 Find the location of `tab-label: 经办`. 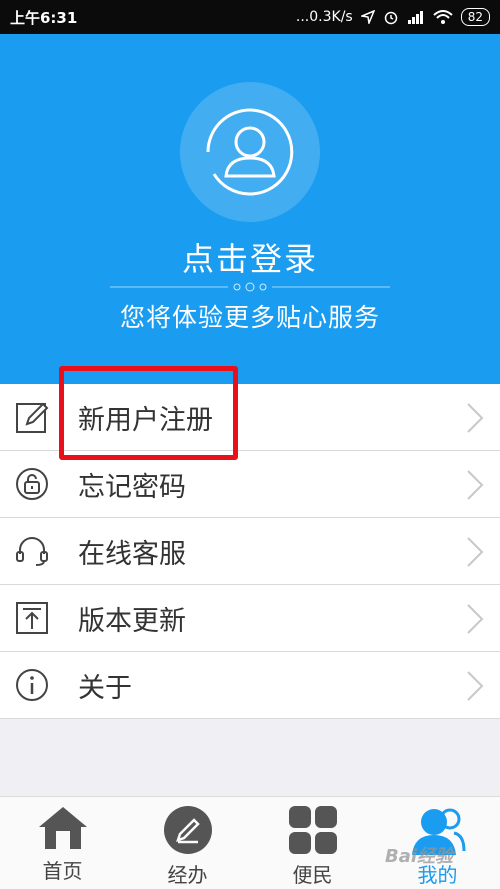

tab-label: 经办 is located at coordinates (187, 875).